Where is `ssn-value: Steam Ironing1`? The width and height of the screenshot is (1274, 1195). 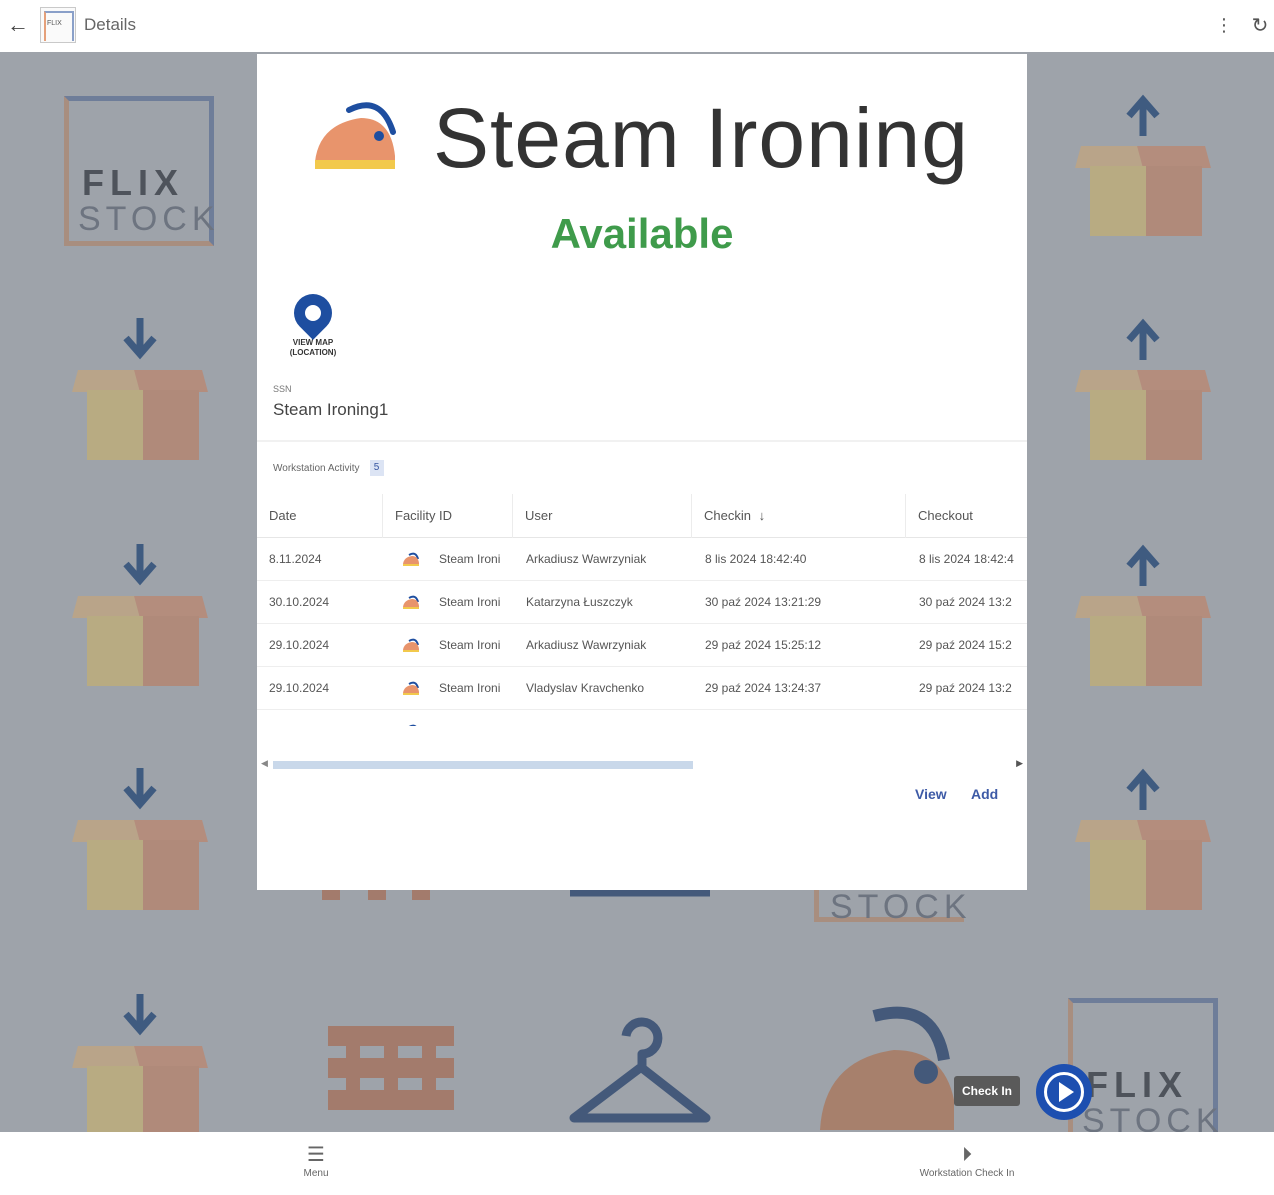
ssn-value: Steam Ironing1 is located at coordinates (331, 409).